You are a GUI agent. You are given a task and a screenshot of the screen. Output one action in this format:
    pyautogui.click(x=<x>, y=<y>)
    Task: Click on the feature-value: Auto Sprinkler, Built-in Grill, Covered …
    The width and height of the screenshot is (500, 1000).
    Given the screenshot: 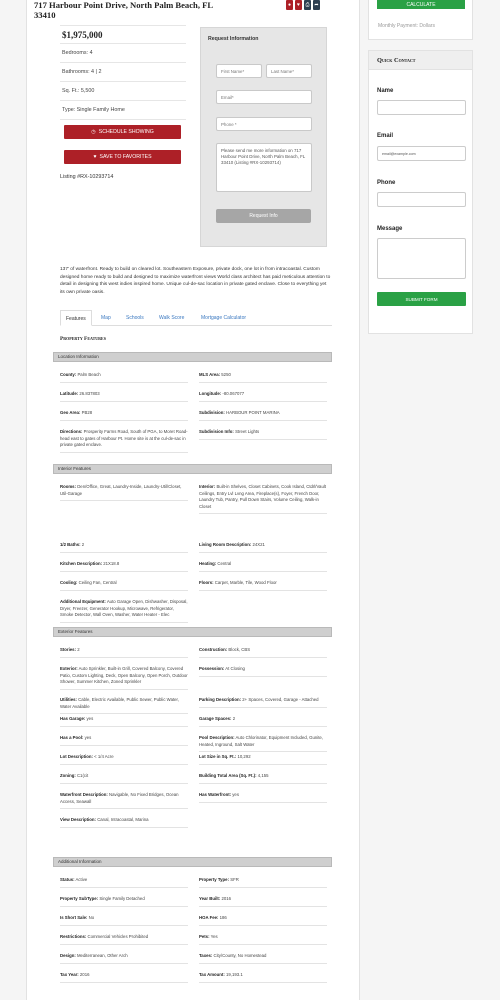 What is the action you would take?
    pyautogui.click(x=124, y=675)
    